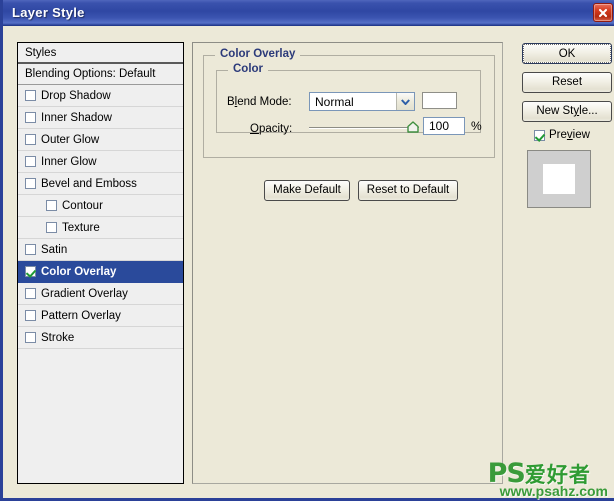 This screenshot has width=614, height=501. I want to click on list-item-inner-glow: Inner Glow, so click(100, 162).